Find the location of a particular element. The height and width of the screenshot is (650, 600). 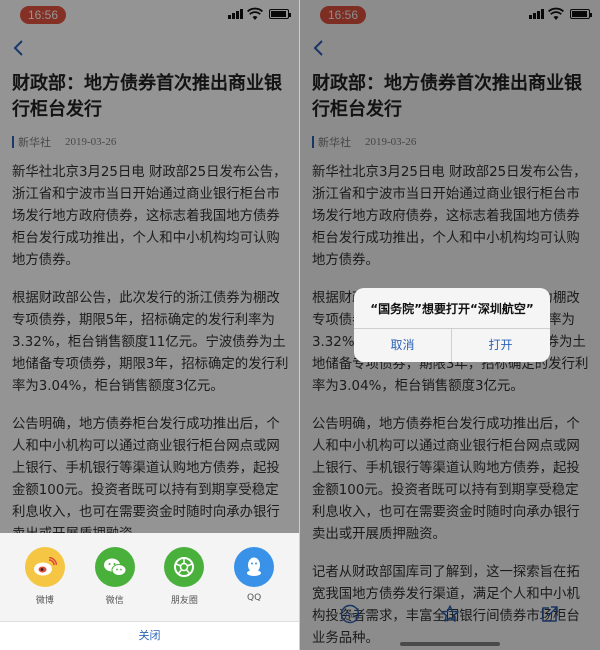

open-app-dialog: “国务院”想要打开“深圳航空” 取消 打开 is located at coordinates (452, 325).